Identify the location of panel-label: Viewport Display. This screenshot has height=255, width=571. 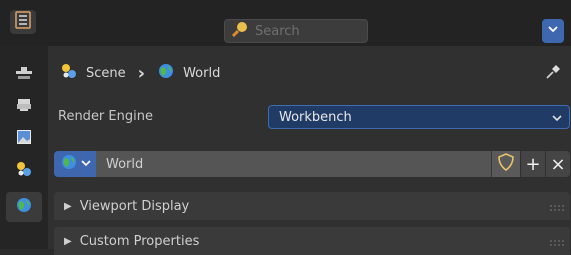
(134, 206).